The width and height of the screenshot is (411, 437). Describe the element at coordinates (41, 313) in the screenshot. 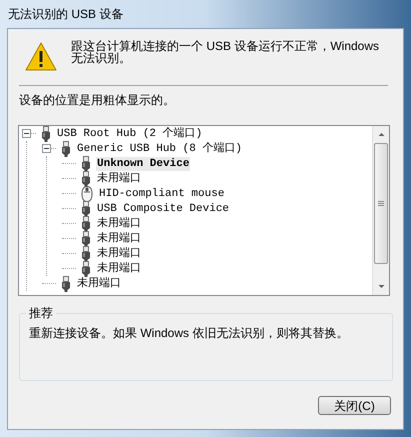

I see `group-title: 推荐` at that location.